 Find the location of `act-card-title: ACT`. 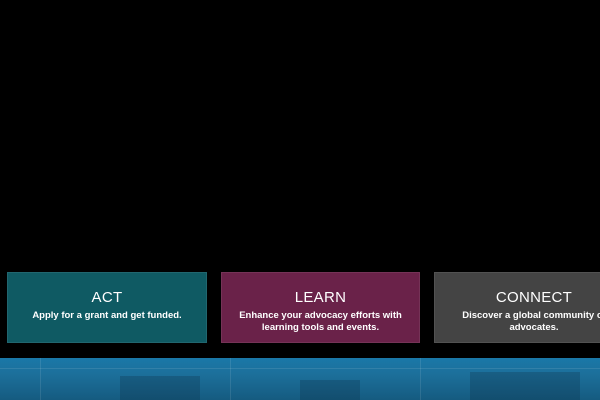

act-card-title: ACT is located at coordinates (107, 297).